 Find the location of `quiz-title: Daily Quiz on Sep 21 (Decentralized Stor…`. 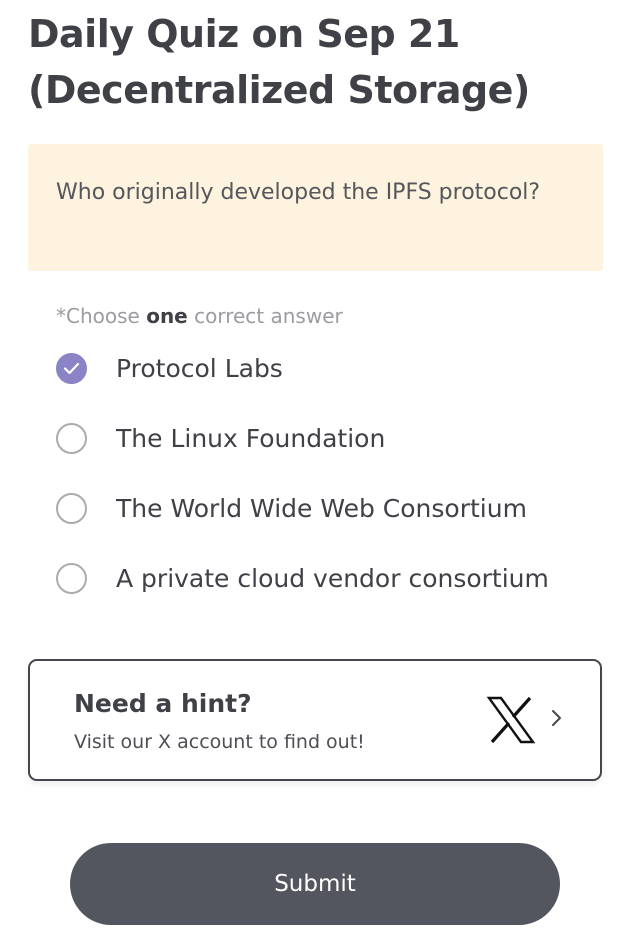

quiz-title: Daily Quiz on Sep 21 (Decentralized Stor… is located at coordinates (279, 62).